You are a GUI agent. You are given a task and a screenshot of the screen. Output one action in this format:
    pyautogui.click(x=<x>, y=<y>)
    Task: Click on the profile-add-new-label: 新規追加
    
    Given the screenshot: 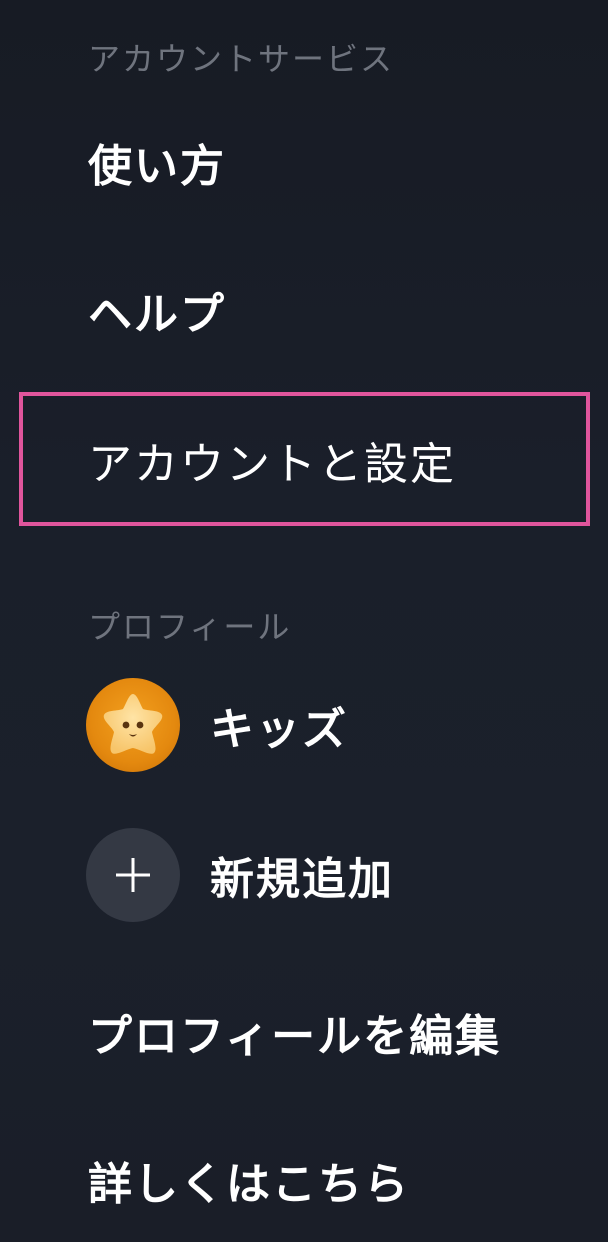 What is the action you would take?
    pyautogui.click(x=302, y=879)
    